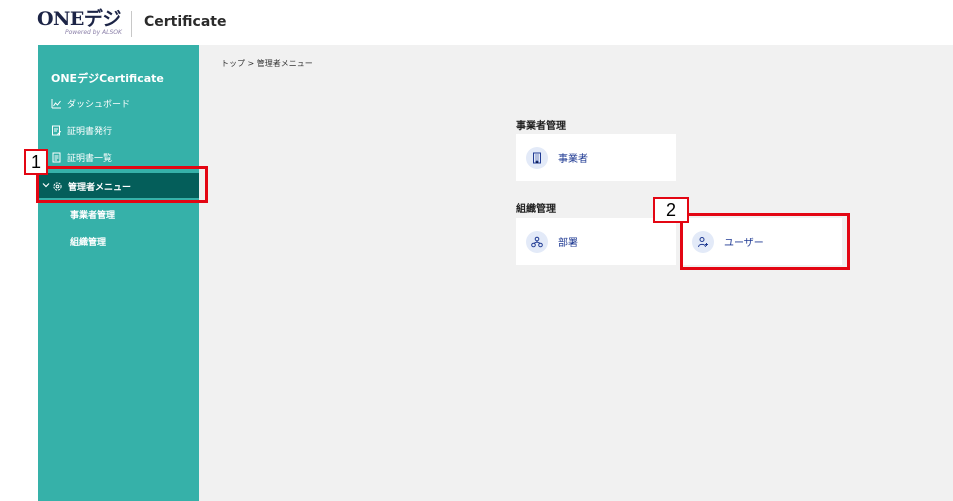 The width and height of the screenshot is (953, 501). Describe the element at coordinates (92, 214) in the screenshot. I see `sidebar-subitem-business-management: 事業者管理` at that location.